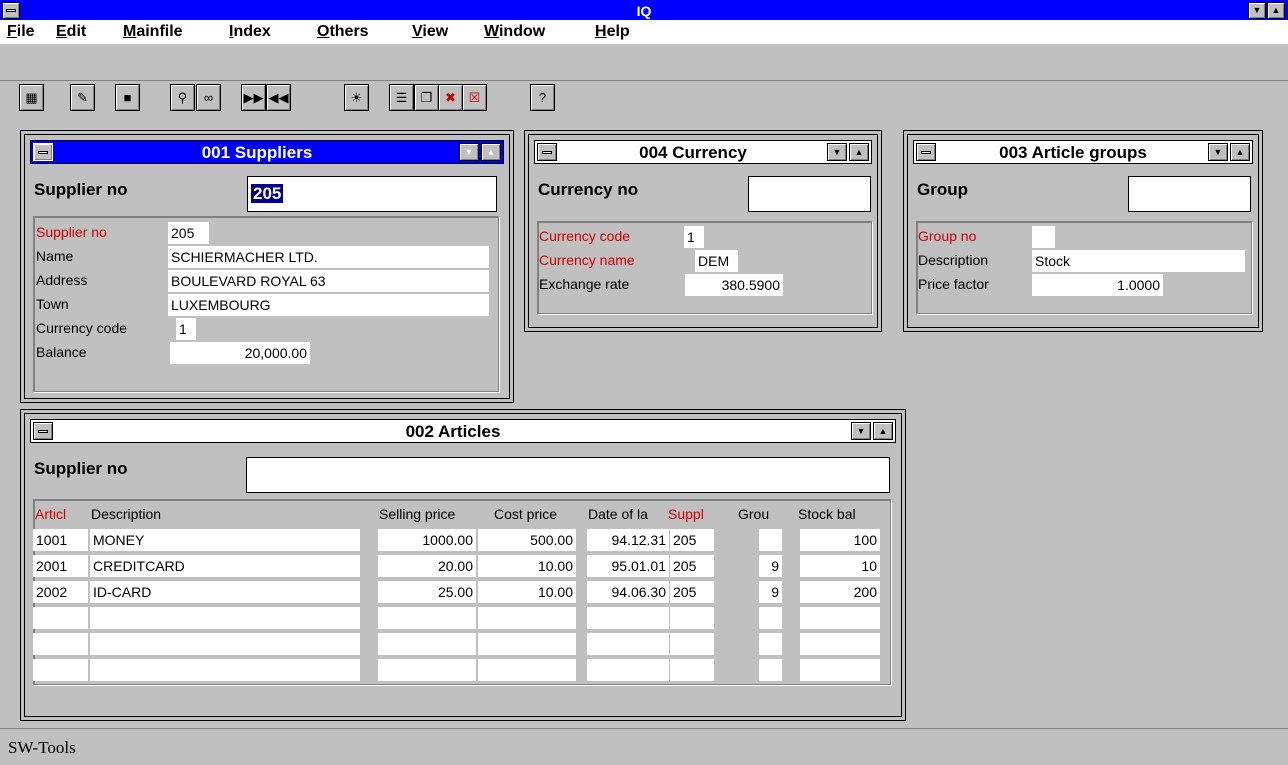 This screenshot has height=765, width=1288. I want to click on suppliers-minimize-button: ▼, so click(469, 152).